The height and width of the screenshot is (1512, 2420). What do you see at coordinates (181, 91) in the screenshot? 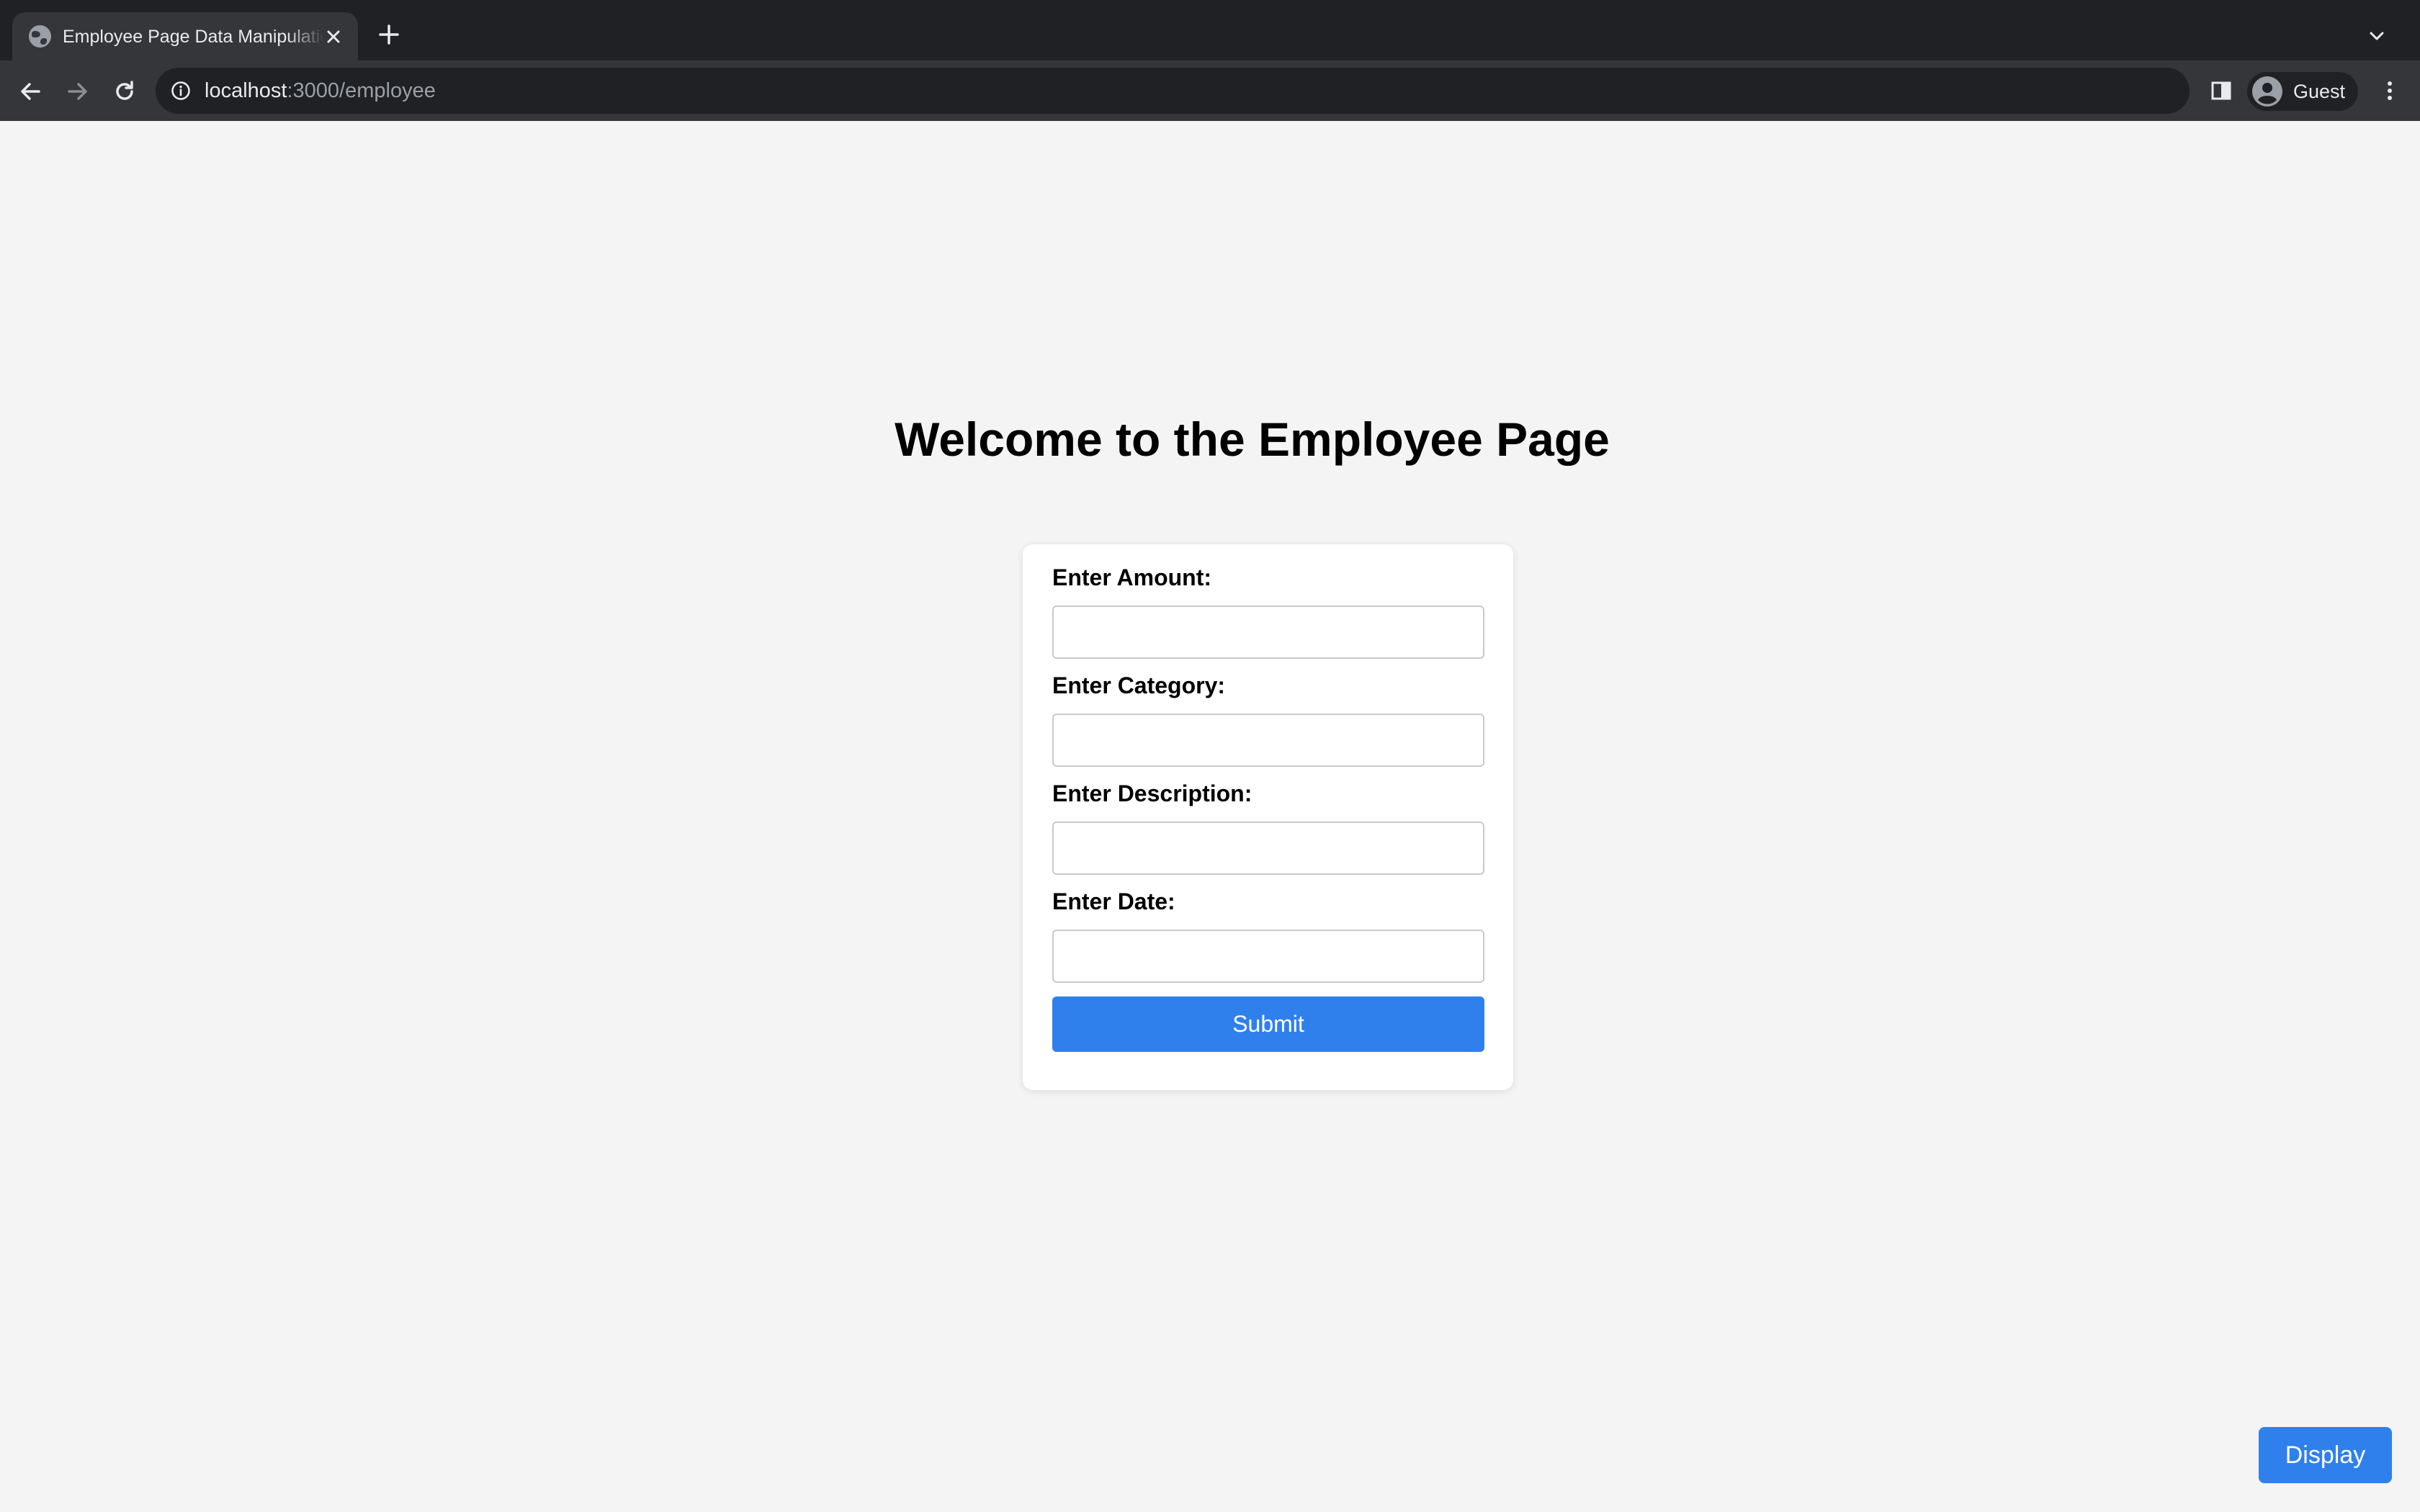
I see `info-icon` at bounding box center [181, 91].